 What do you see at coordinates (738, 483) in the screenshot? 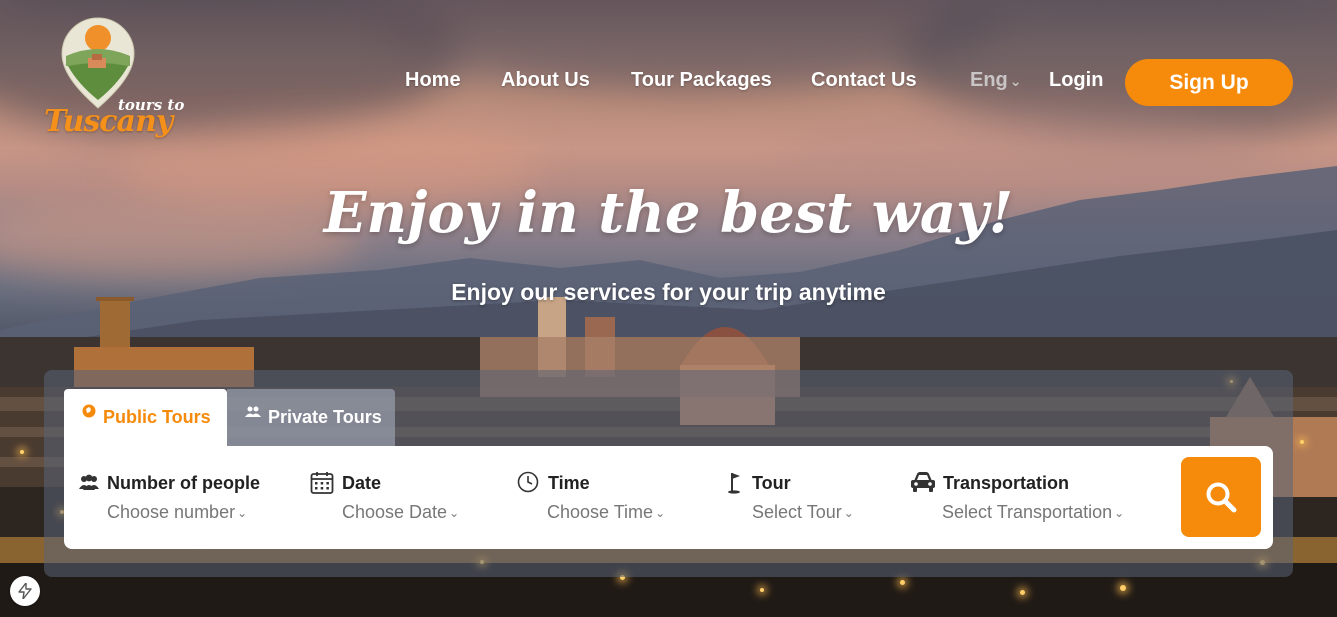
I see `golf-flag-icon` at bounding box center [738, 483].